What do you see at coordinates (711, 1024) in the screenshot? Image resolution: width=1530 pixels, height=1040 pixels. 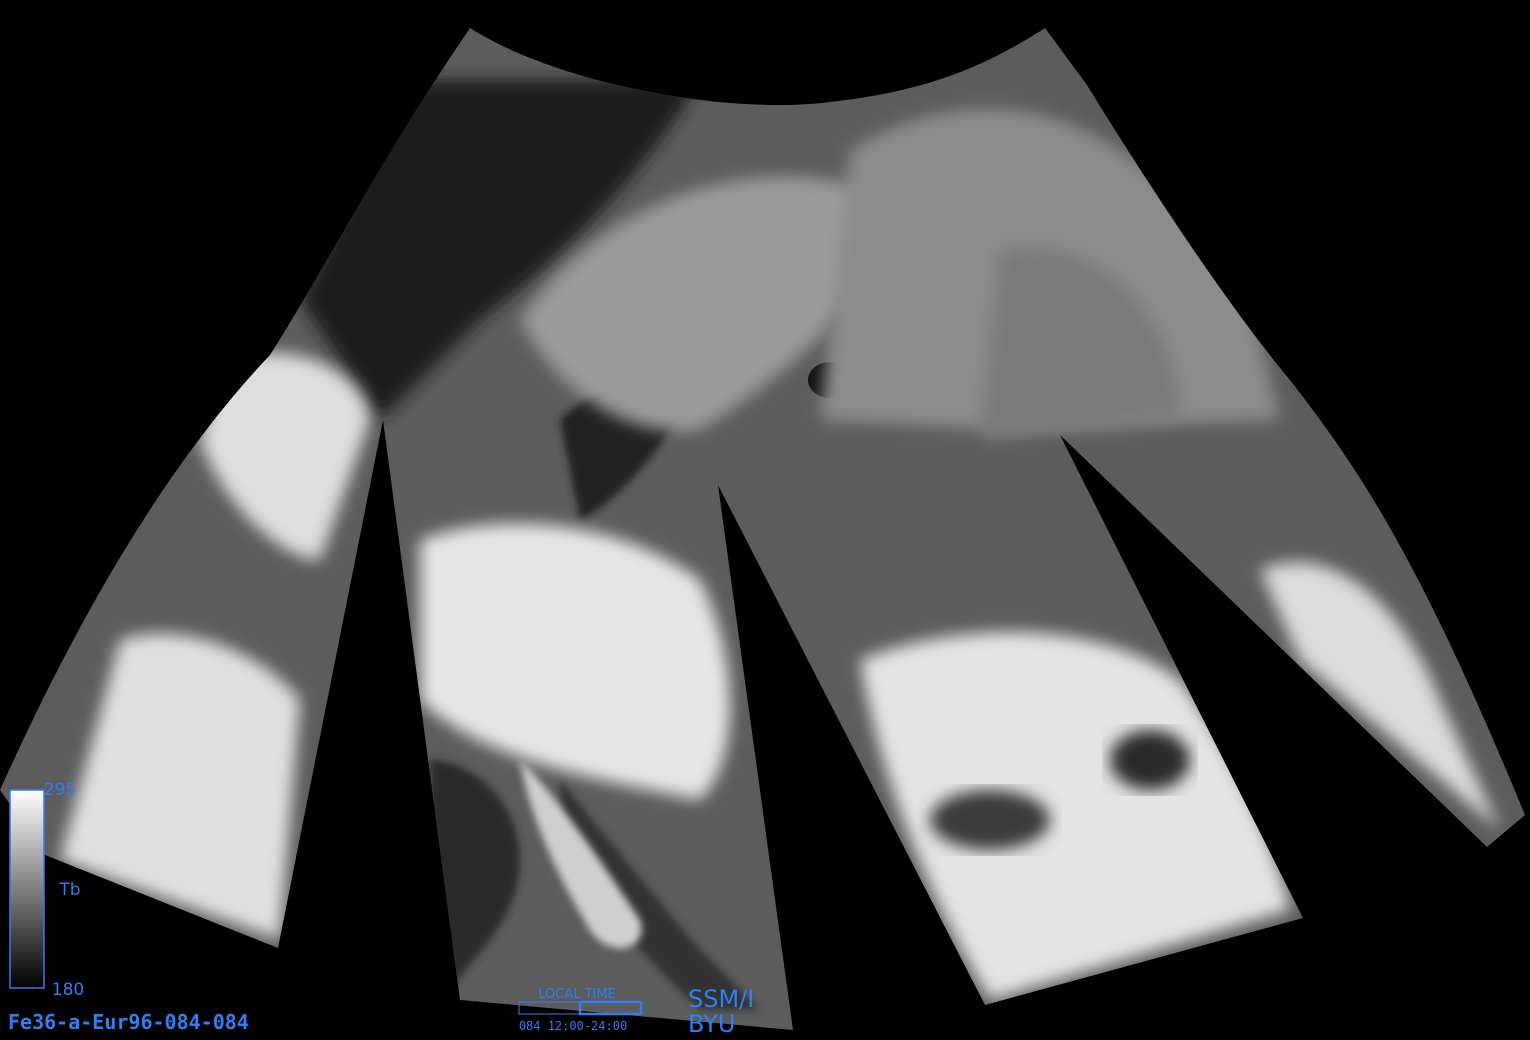 I see `institution-label: BYU` at bounding box center [711, 1024].